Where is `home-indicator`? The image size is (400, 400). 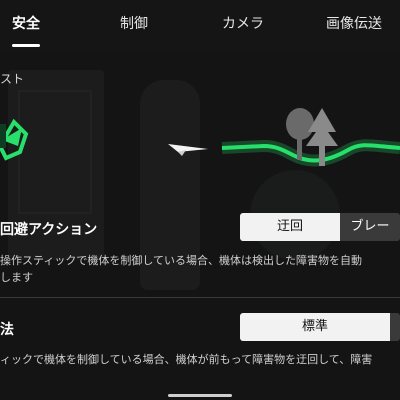 home-indicator is located at coordinates (200, 395).